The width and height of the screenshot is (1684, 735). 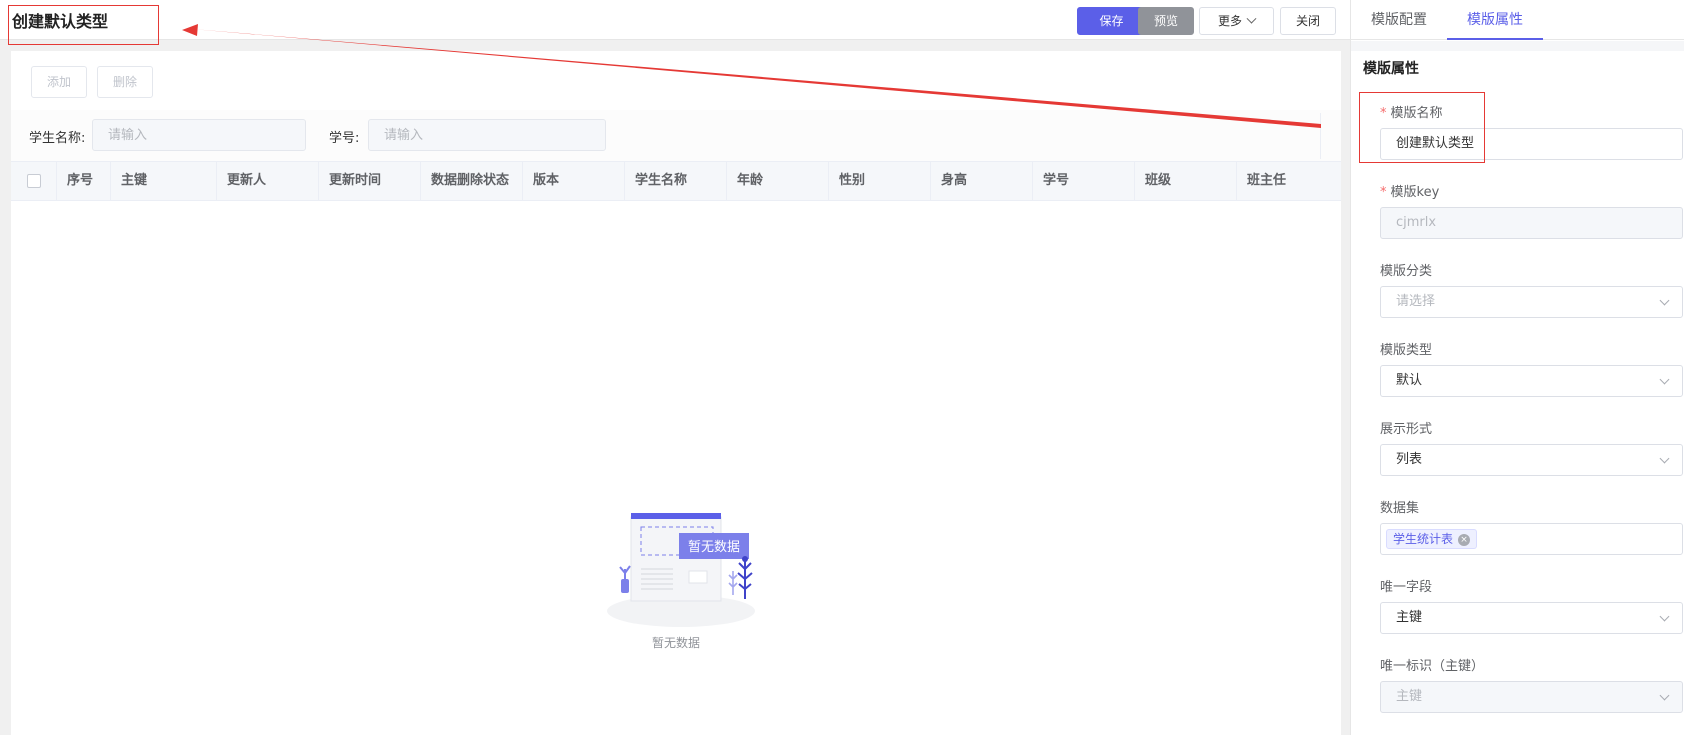 What do you see at coordinates (1406, 429) in the screenshot?
I see `display-field-label: 展示形式` at bounding box center [1406, 429].